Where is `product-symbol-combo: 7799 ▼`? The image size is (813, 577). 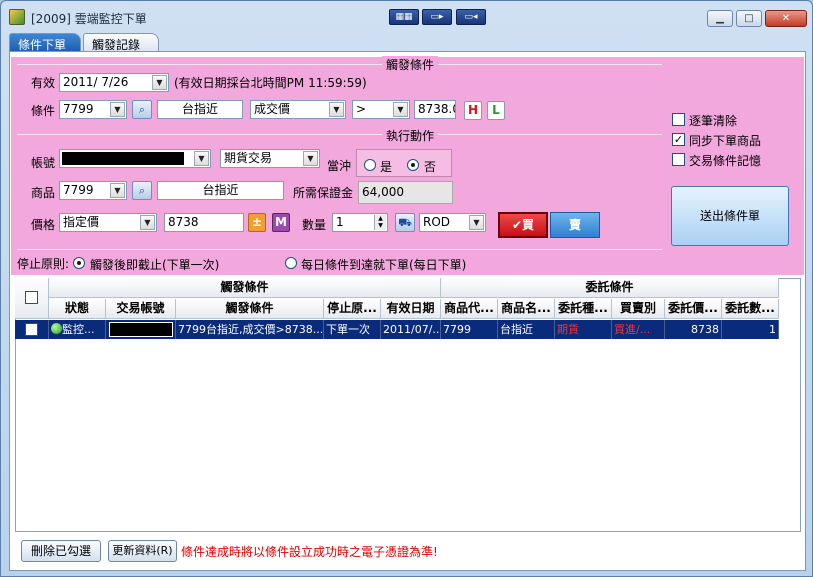
product-symbol-combo: 7799 ▼ is located at coordinates (93, 190).